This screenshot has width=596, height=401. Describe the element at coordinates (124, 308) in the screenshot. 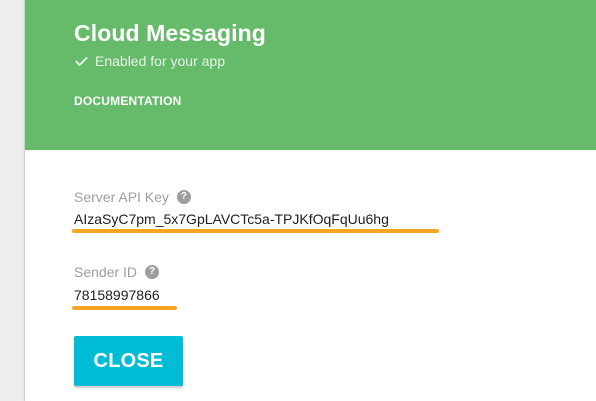

I see `sender-id-highlight` at that location.